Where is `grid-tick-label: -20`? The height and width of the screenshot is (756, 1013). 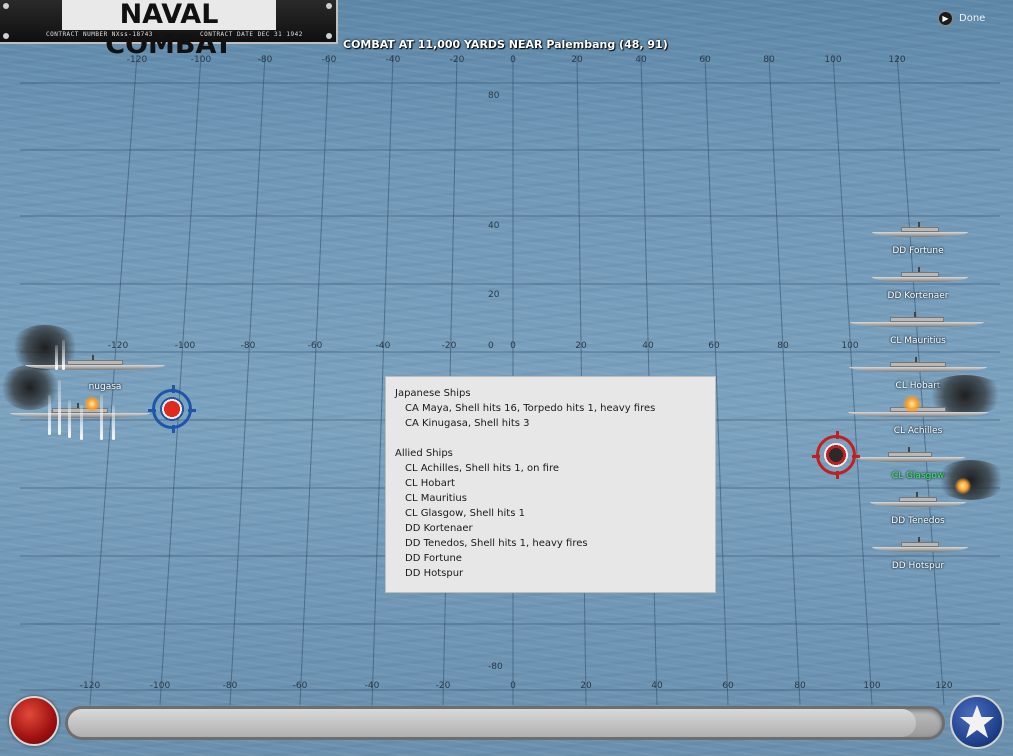 grid-tick-label: -20 is located at coordinates (449, 346).